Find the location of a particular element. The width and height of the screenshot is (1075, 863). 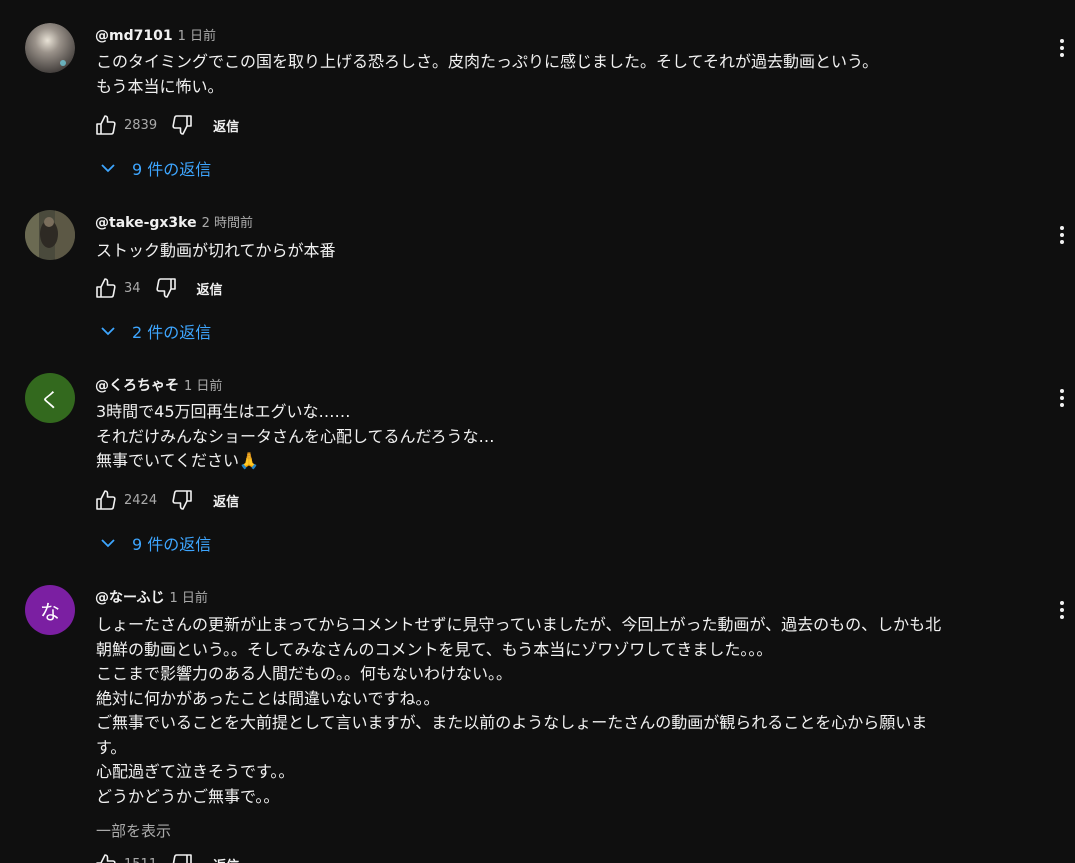

comment-line: もう本当に怖い。 is located at coordinates (160, 86).